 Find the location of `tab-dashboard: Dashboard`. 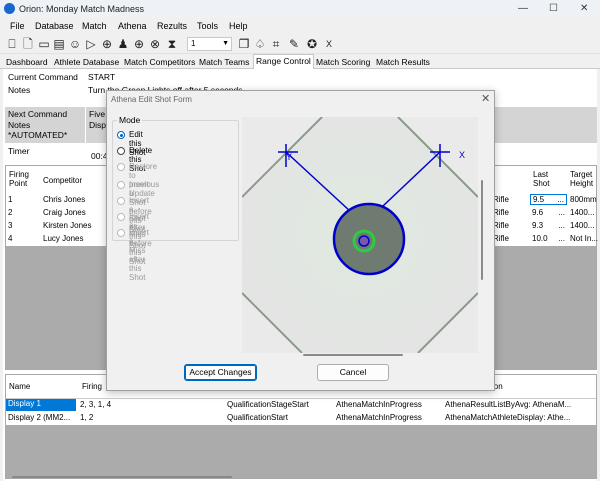

tab-dashboard: Dashboard is located at coordinates (27, 62).